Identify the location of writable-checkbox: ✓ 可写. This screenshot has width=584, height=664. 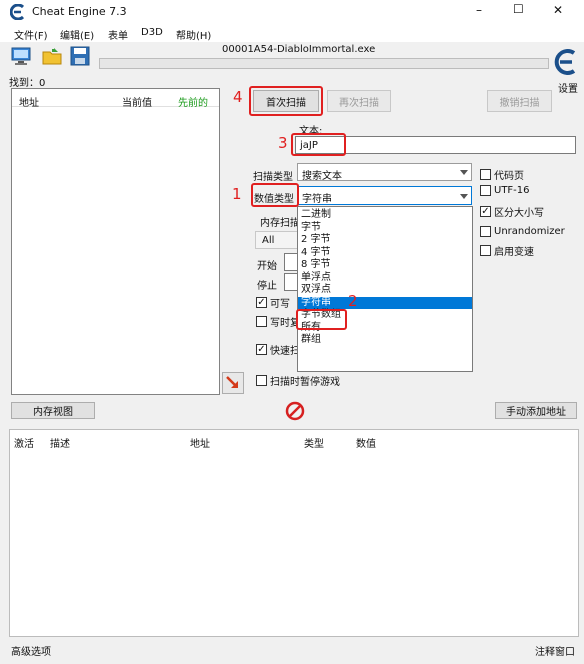
(273, 302).